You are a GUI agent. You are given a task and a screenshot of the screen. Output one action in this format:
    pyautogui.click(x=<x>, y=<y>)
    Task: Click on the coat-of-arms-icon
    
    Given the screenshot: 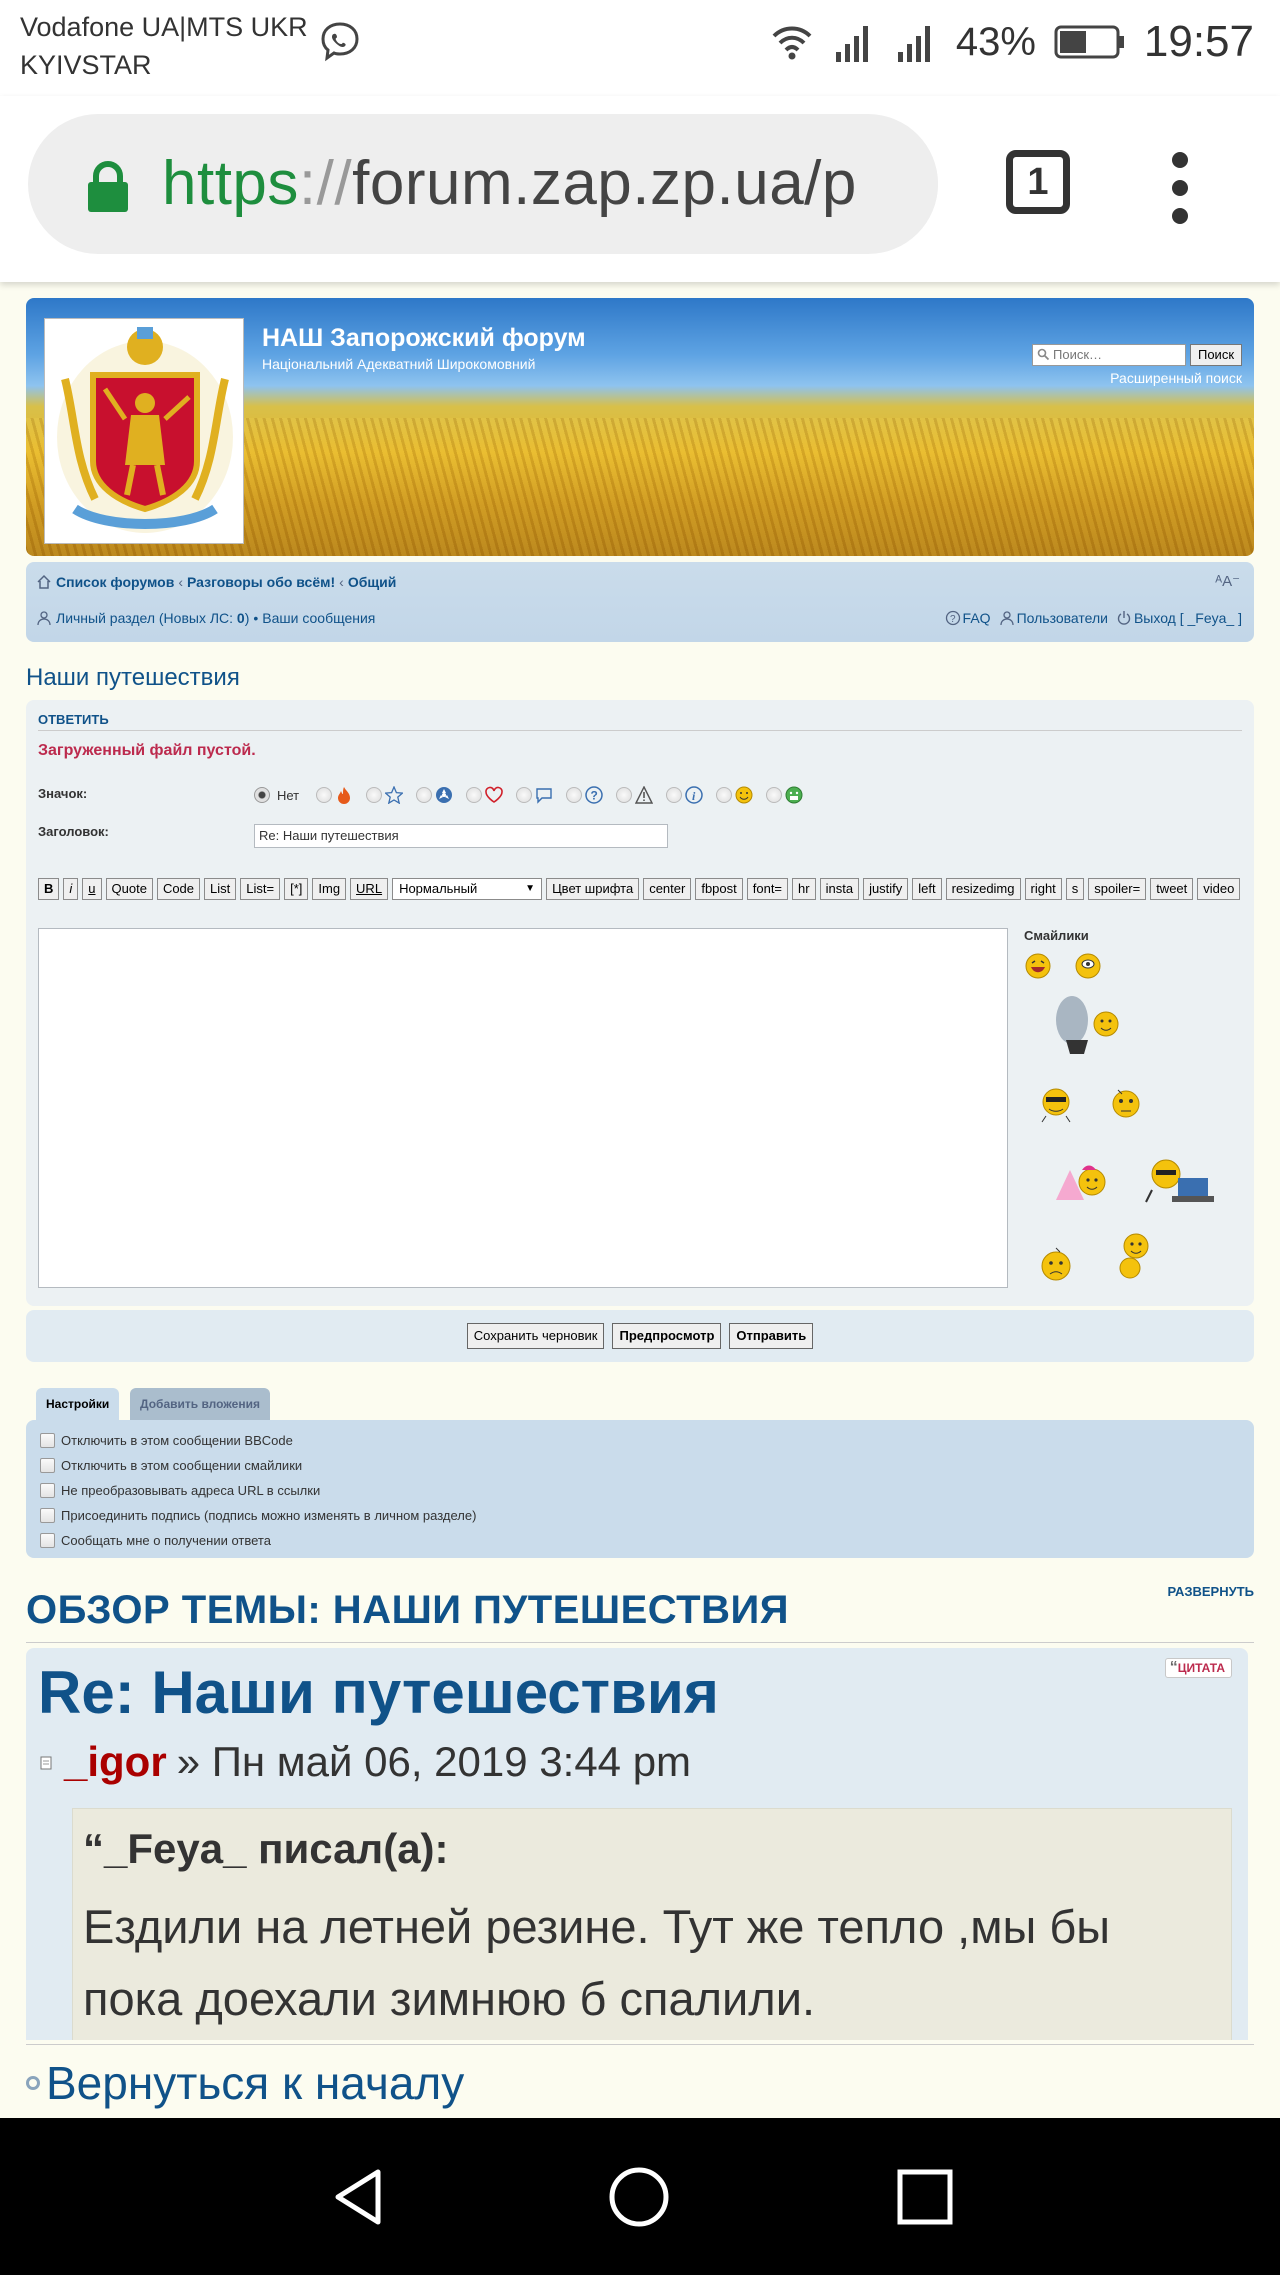 What is the action you would take?
    pyautogui.click(x=145, y=430)
    